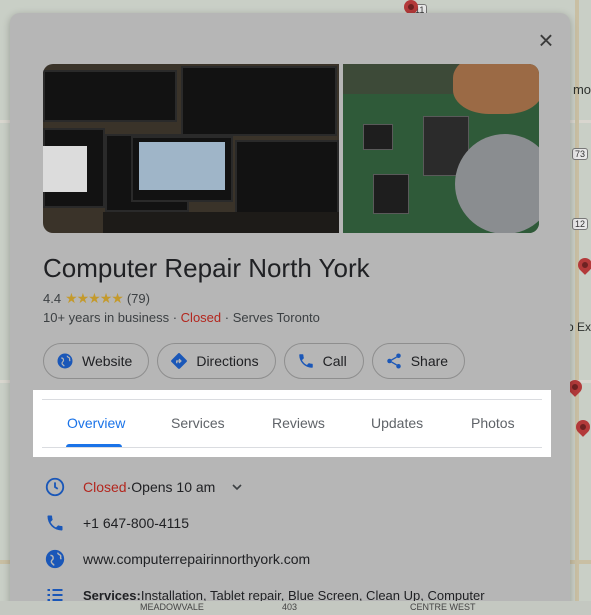  What do you see at coordinates (172, 607) in the screenshot?
I see `map-label: MEADOWVALE` at bounding box center [172, 607].